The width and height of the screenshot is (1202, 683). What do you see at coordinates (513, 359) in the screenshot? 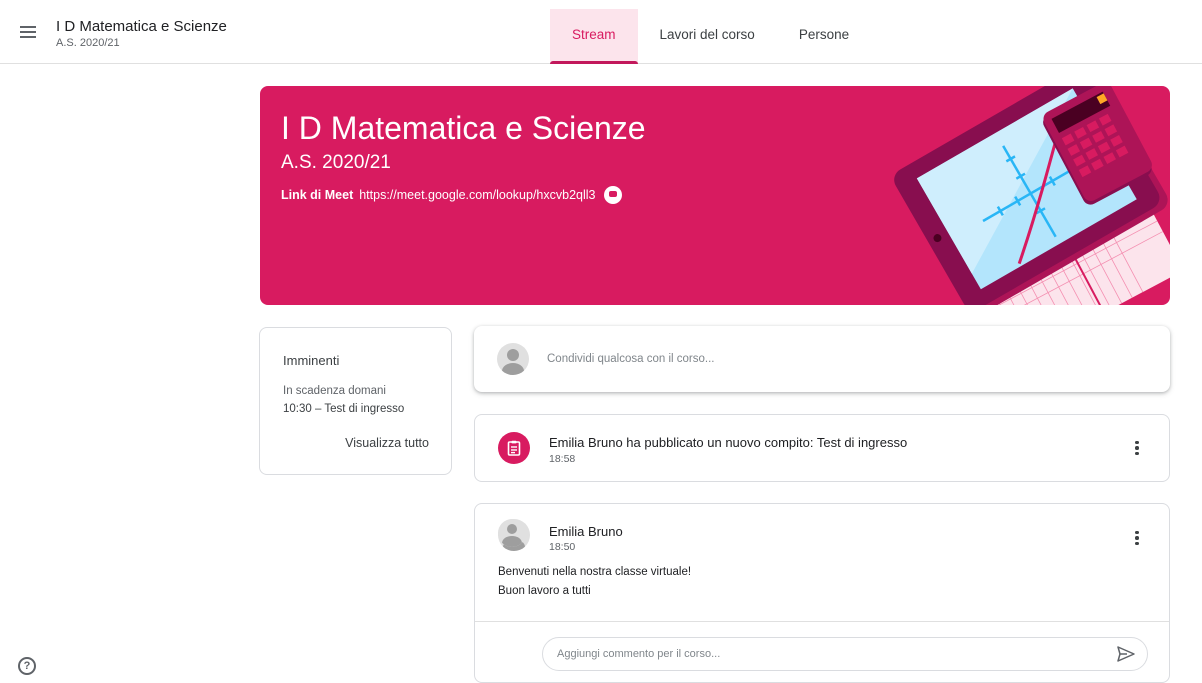
I see `avatar` at bounding box center [513, 359].